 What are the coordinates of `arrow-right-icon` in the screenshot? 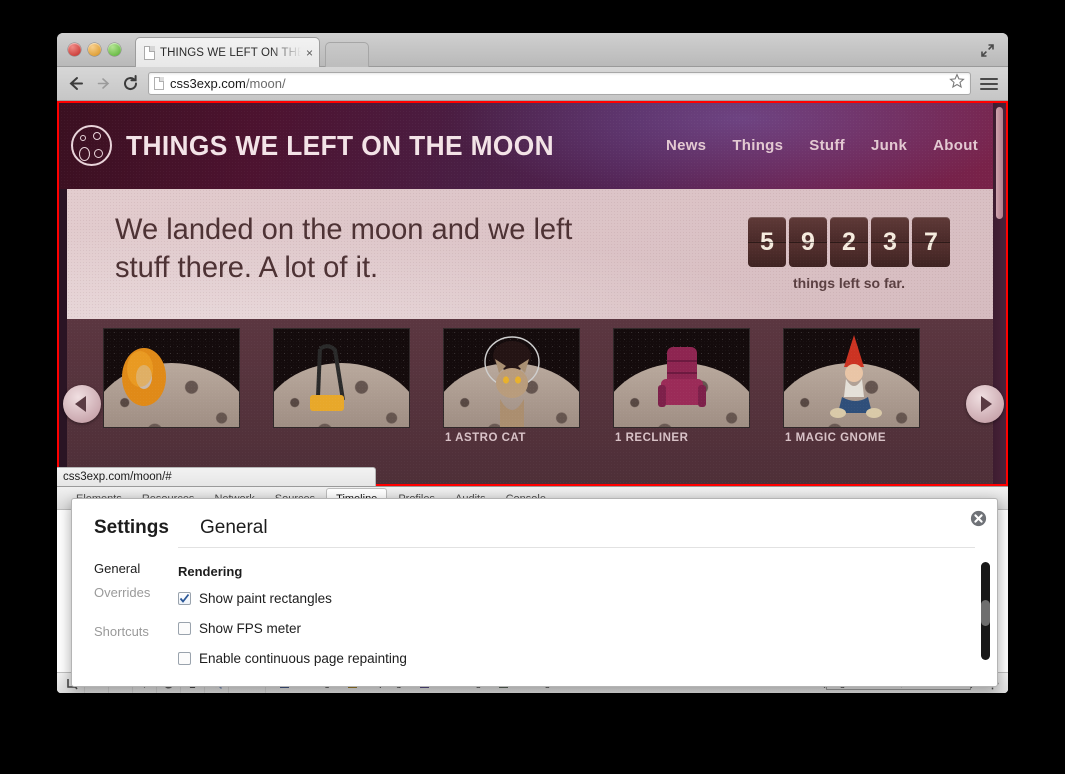 It's located at (985, 404).